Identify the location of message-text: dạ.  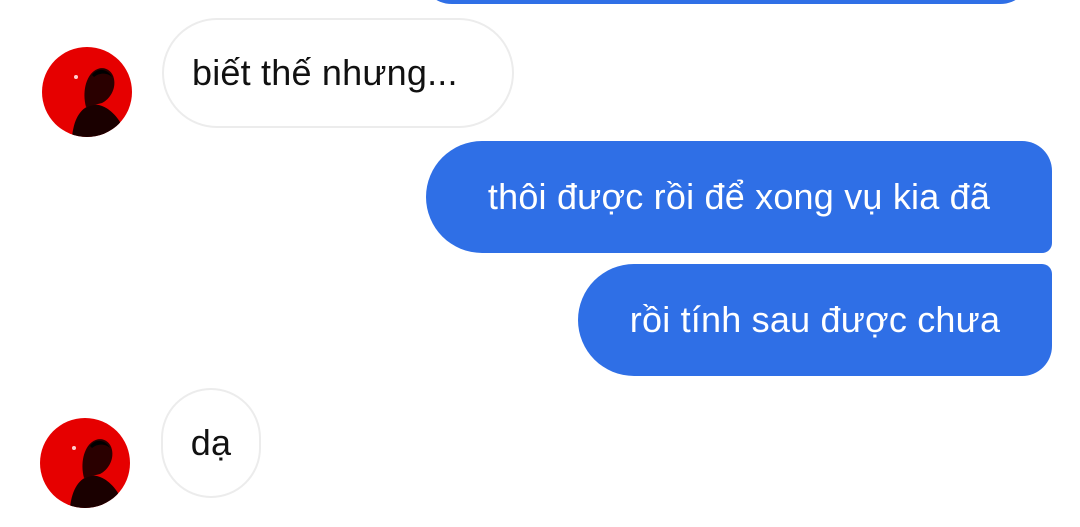
(211, 442).